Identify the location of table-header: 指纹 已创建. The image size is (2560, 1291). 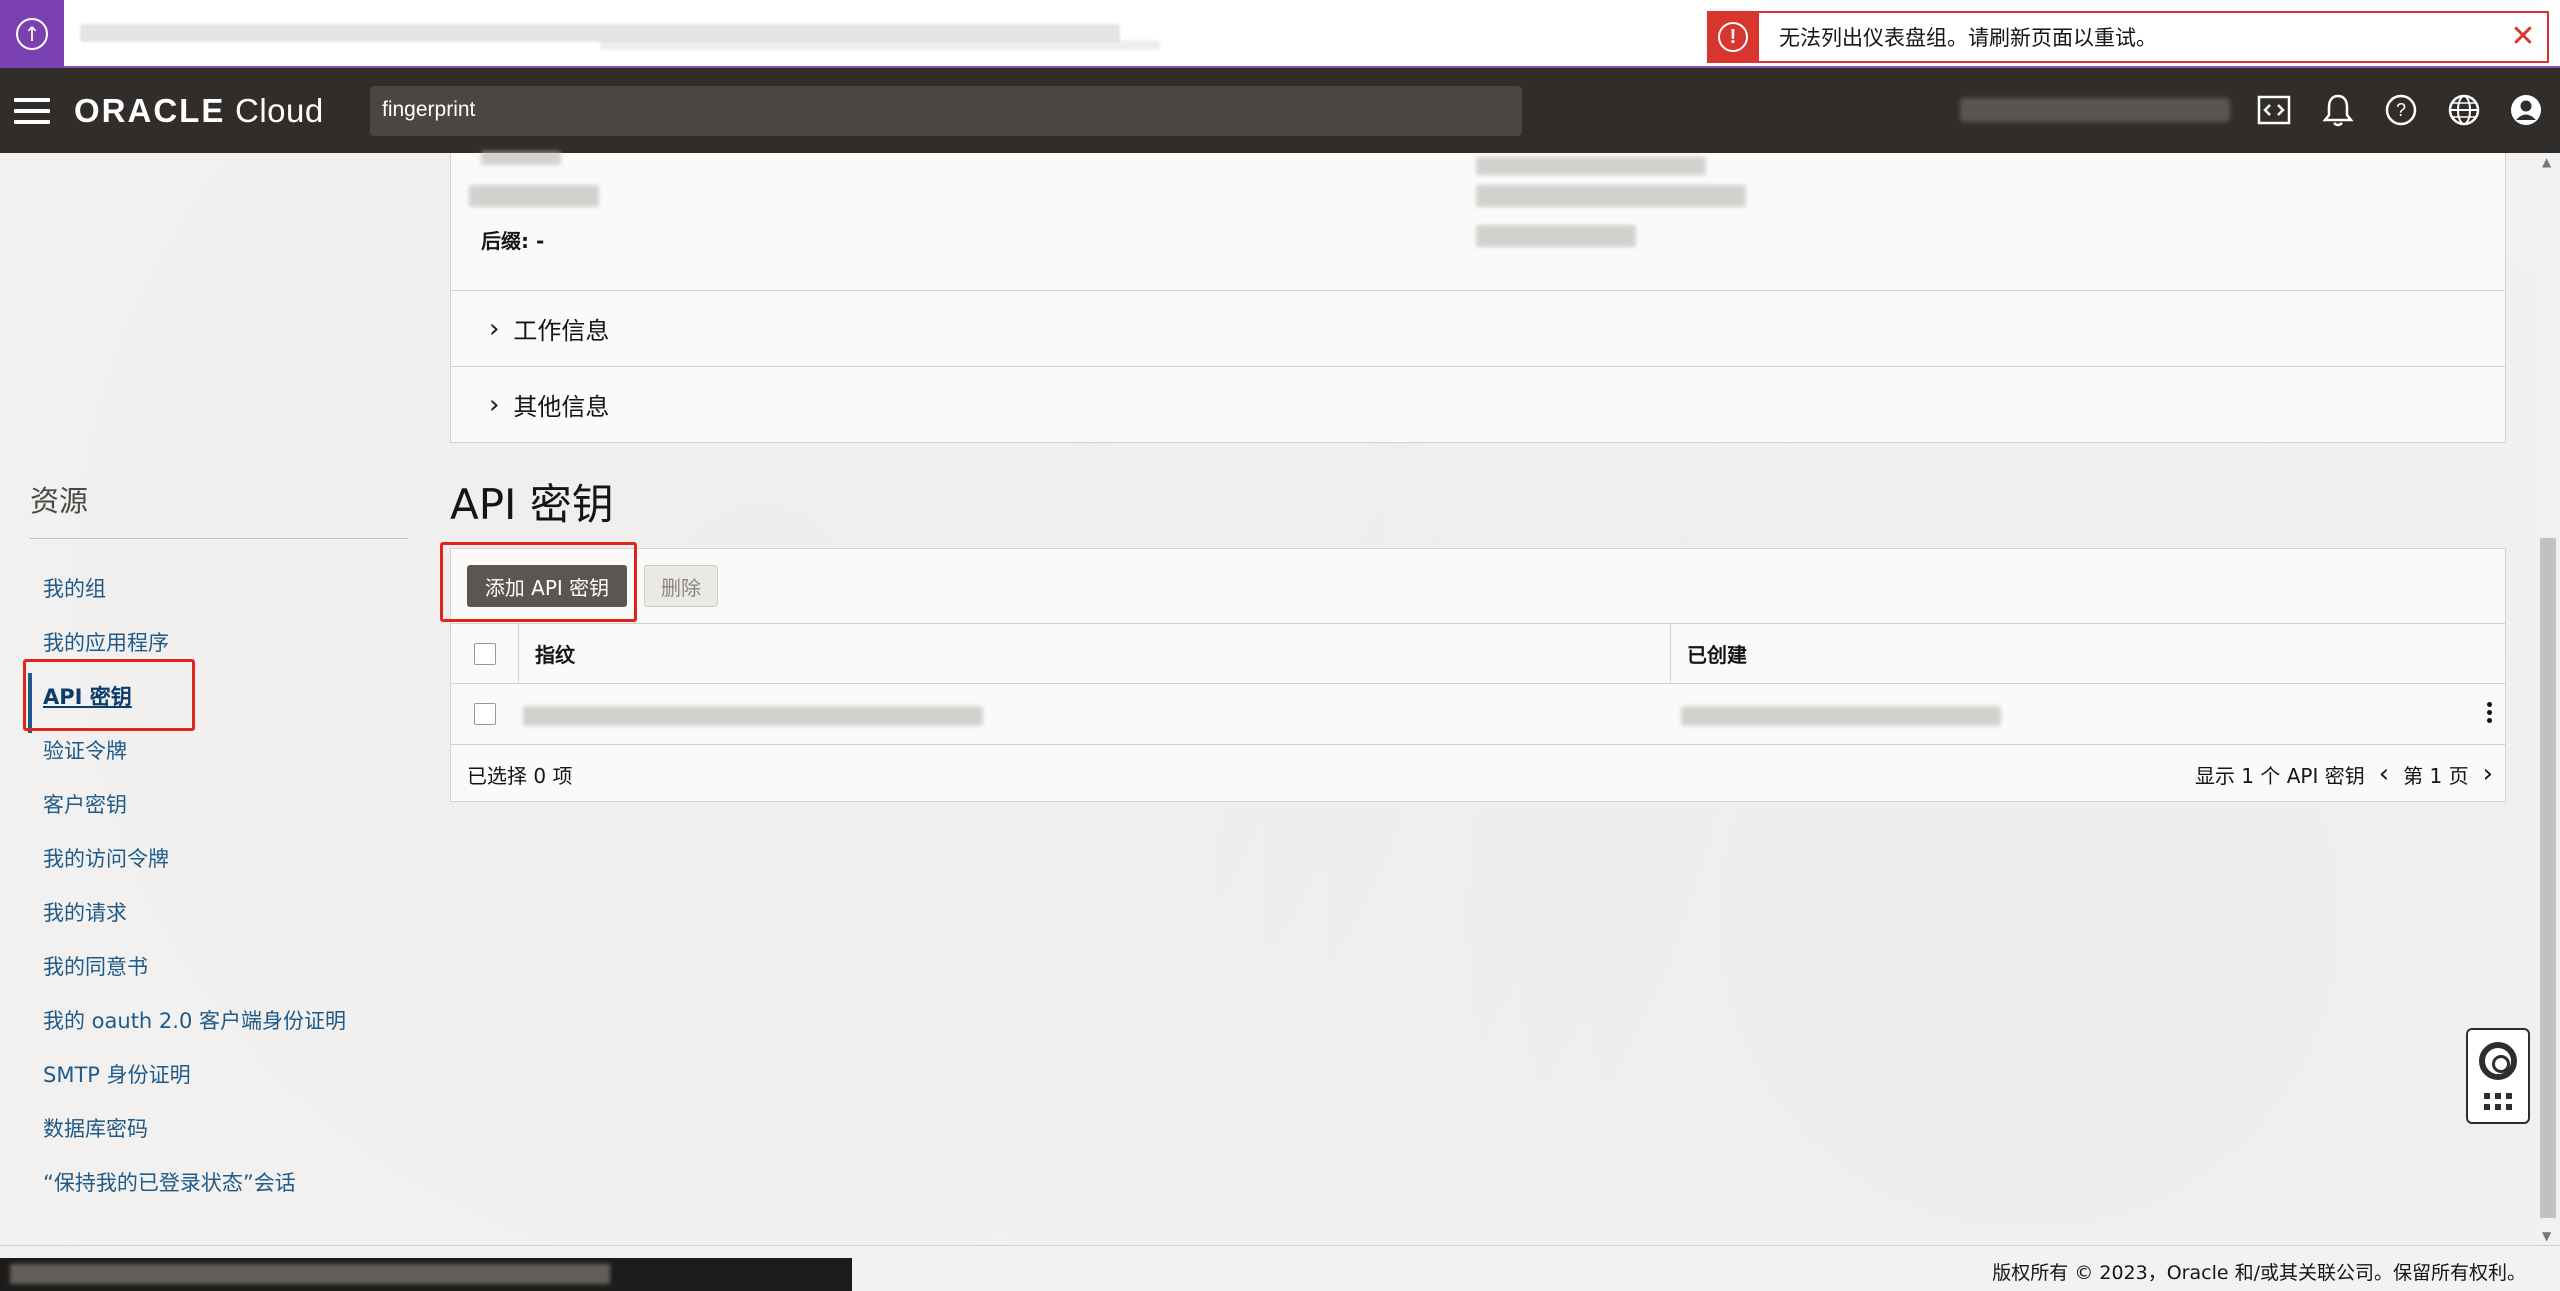
(1478, 653).